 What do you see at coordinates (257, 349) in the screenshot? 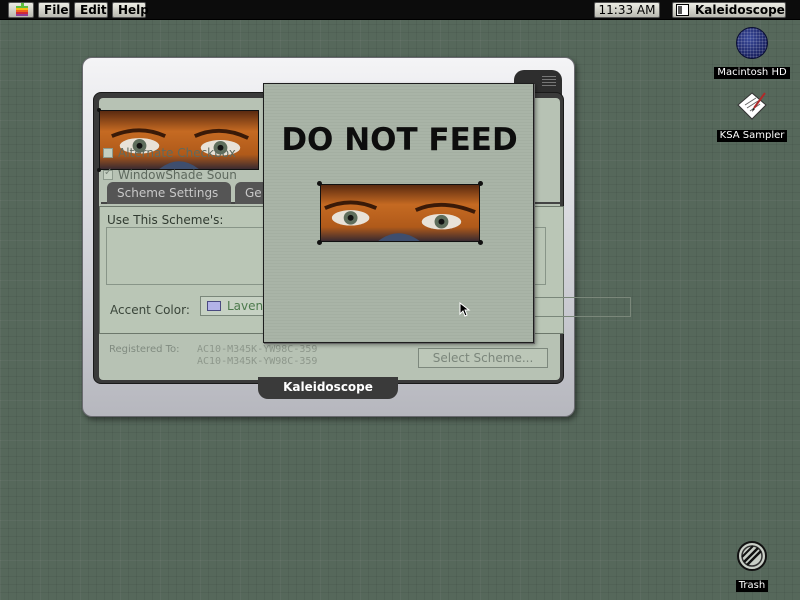
I see `registration-code-1: AC10-M345K-YW98C-359` at bounding box center [257, 349].